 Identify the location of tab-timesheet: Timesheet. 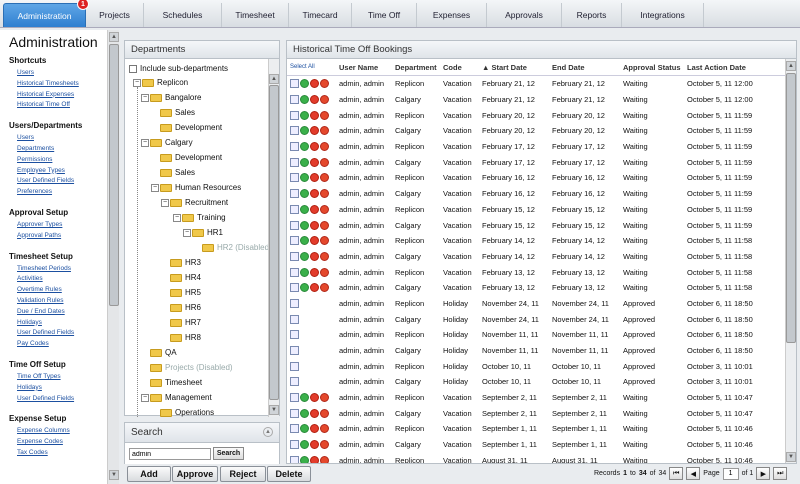
(255, 15).